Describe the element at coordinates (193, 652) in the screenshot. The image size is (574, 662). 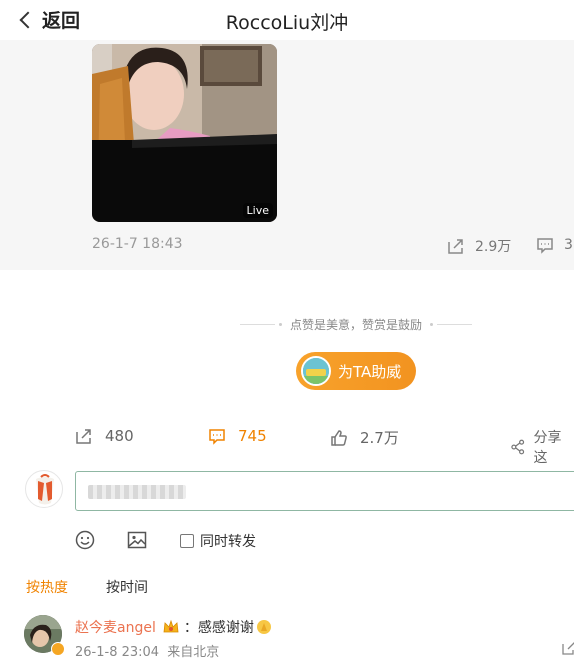
I see `comment-source: 来自北京` at that location.